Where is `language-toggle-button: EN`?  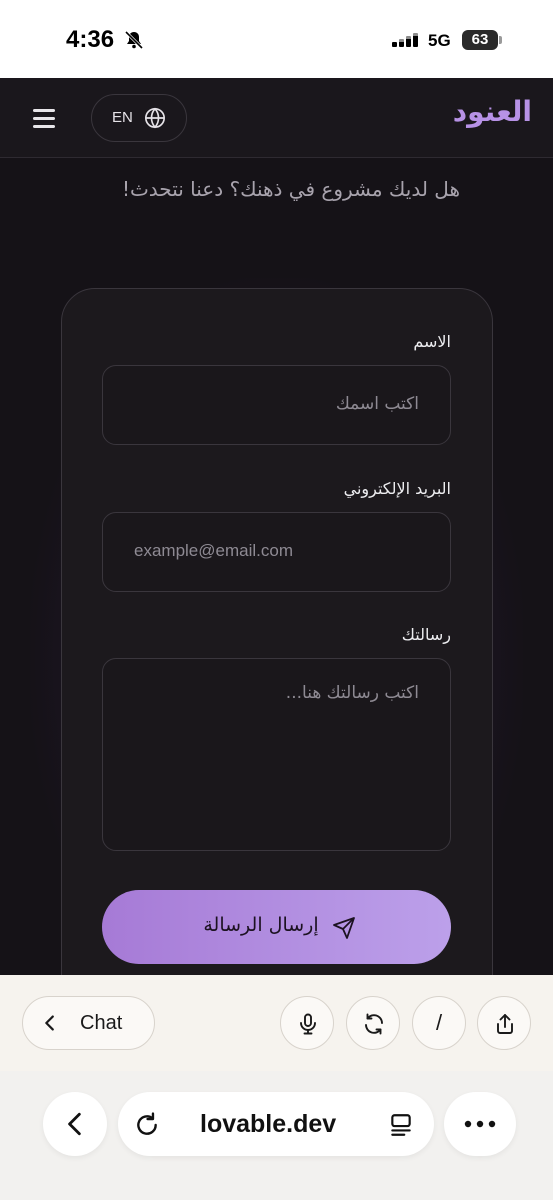 language-toggle-button: EN is located at coordinates (139, 118).